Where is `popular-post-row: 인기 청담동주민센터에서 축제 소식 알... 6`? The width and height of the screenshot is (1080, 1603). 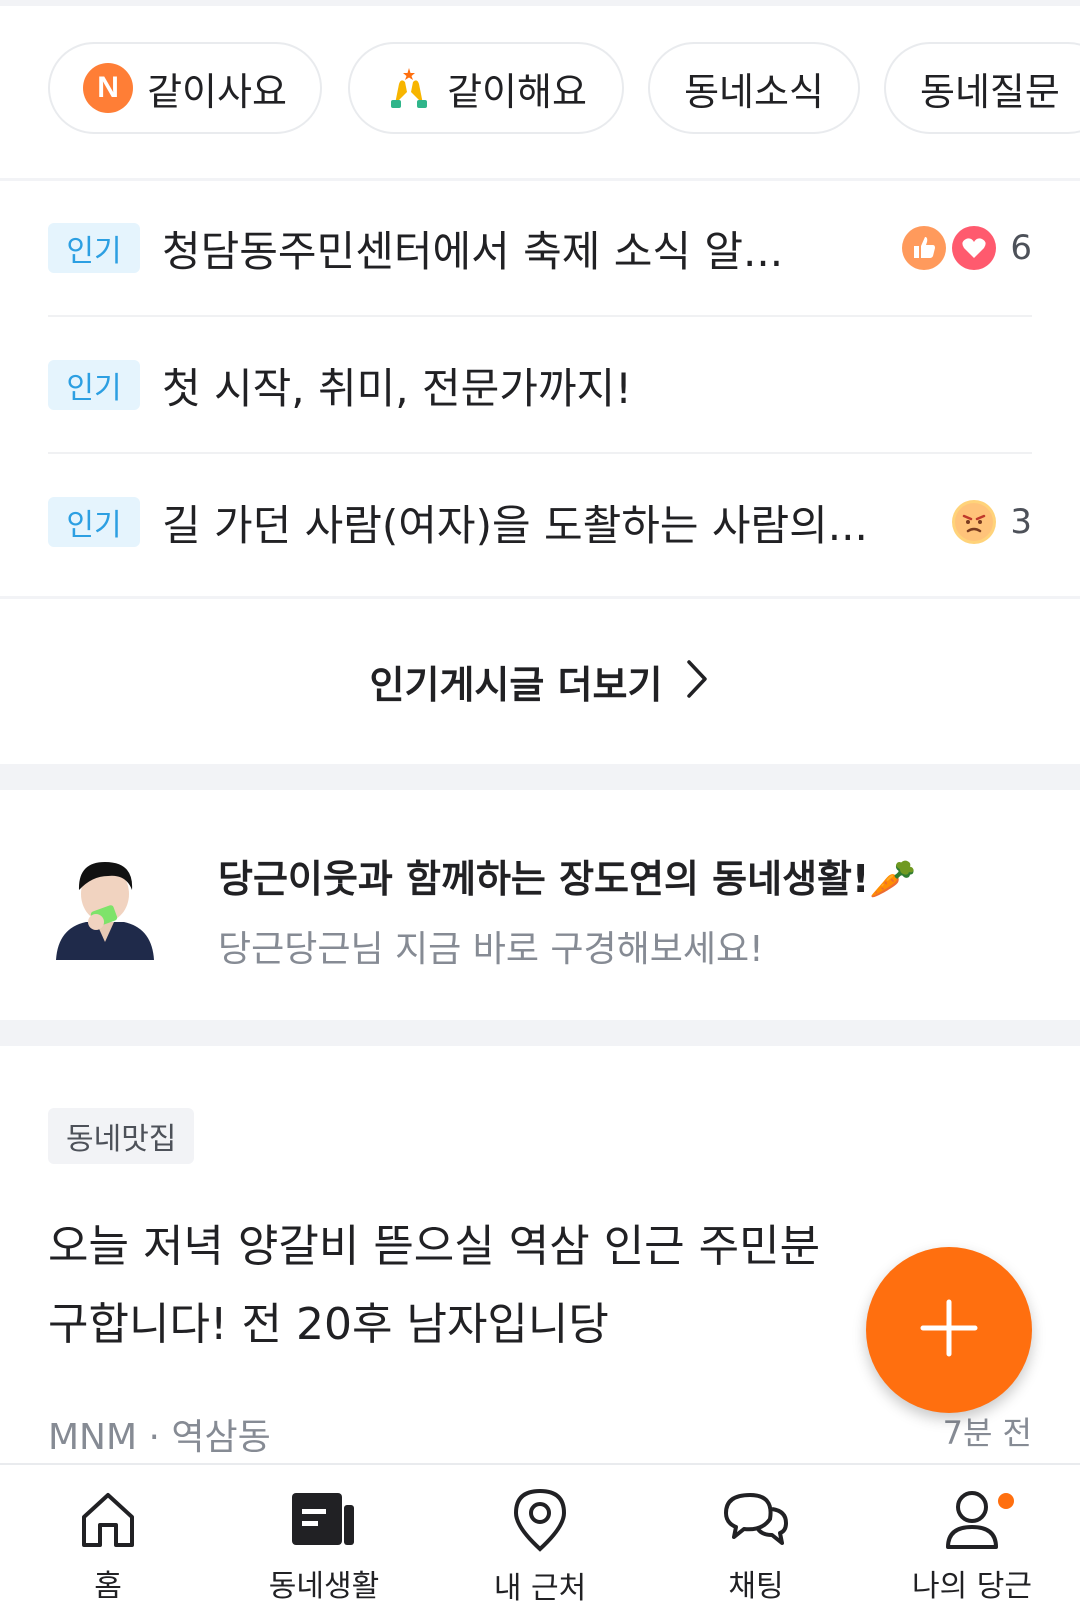
popular-post-row: 인기 청담동주민센터에서 축제 소식 알... 6 is located at coordinates (540, 248).